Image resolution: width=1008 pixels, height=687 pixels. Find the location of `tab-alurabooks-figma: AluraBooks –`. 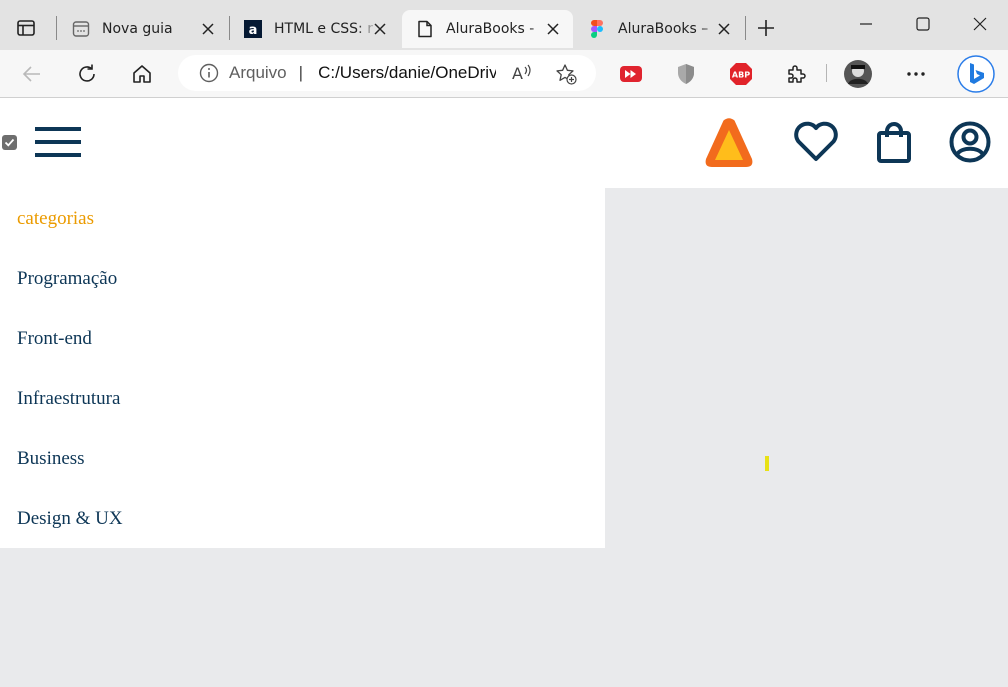

tab-alurabooks-figma: AluraBooks – is located at coordinates (659, 29).